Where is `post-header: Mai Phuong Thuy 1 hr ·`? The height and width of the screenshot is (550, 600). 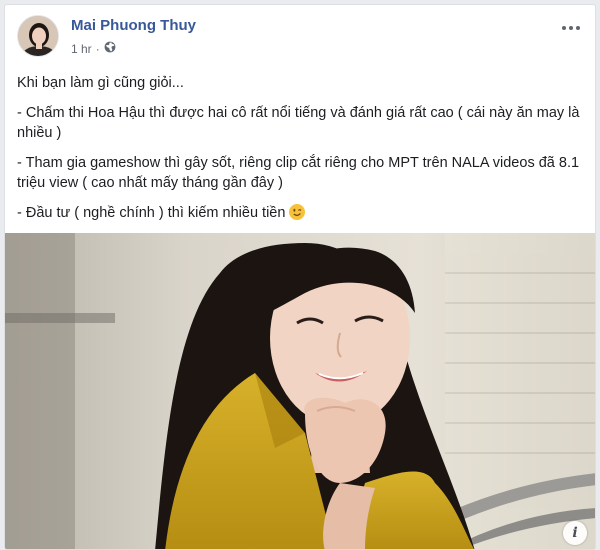 post-header: Mai Phuong Thuy 1 hr · is located at coordinates (300, 39).